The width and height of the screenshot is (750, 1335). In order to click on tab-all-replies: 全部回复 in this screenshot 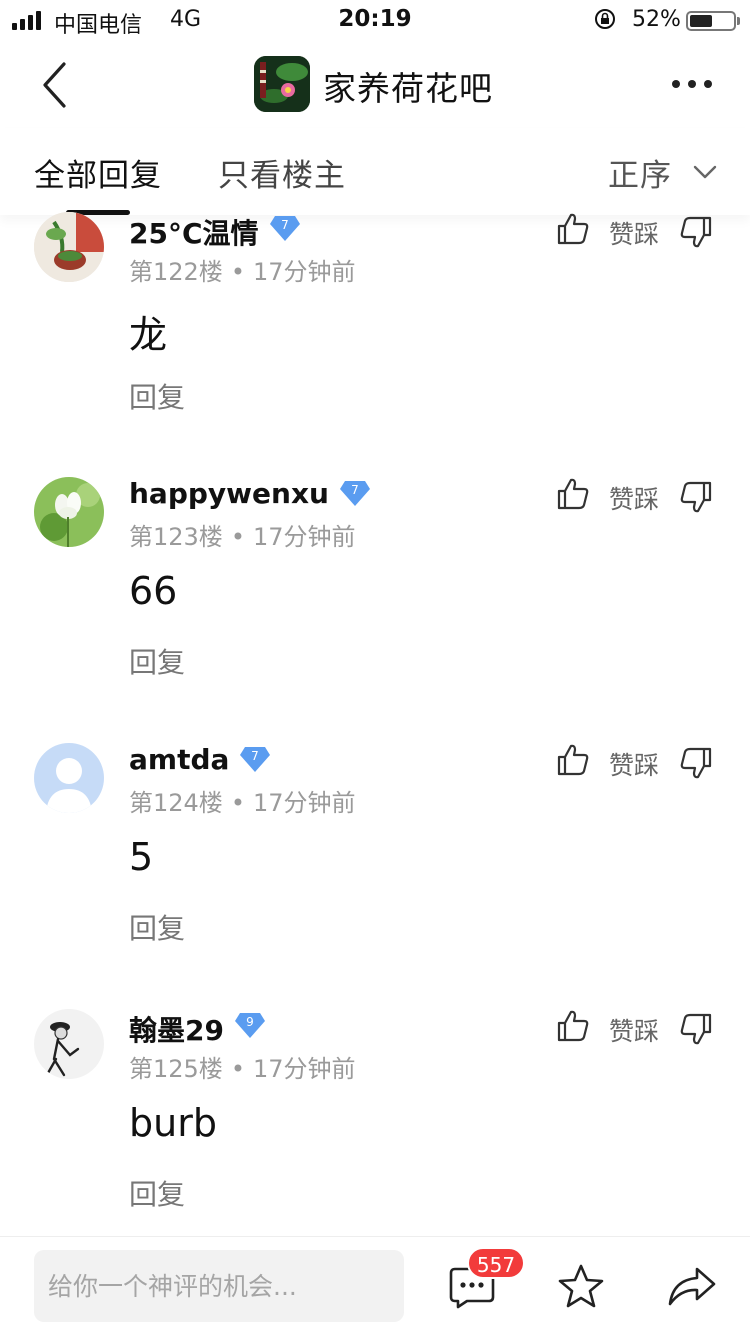, I will do `click(98, 172)`.